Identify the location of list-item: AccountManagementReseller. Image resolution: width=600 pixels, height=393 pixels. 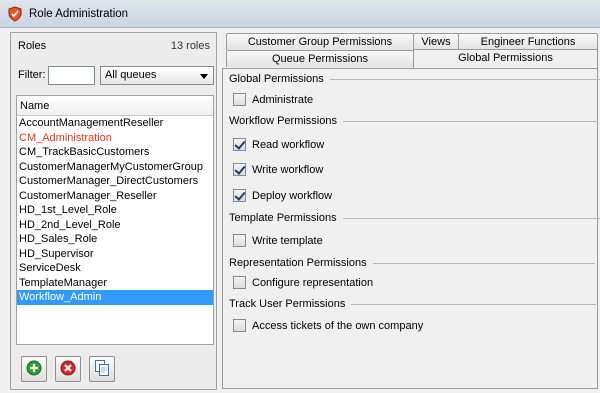
(115, 123).